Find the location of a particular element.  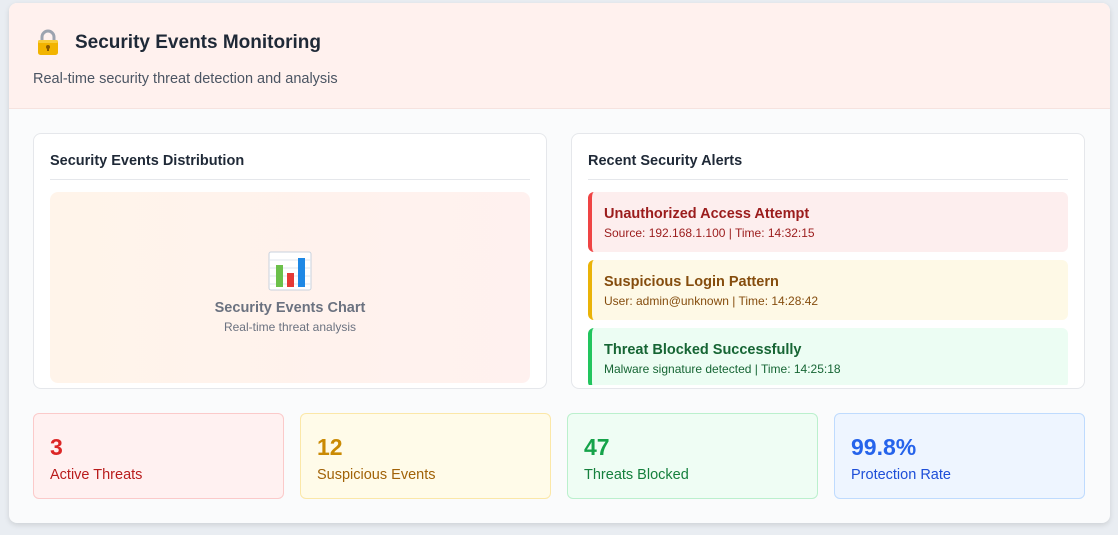

alert-title: Threat Blocked Successfully is located at coordinates (703, 350).